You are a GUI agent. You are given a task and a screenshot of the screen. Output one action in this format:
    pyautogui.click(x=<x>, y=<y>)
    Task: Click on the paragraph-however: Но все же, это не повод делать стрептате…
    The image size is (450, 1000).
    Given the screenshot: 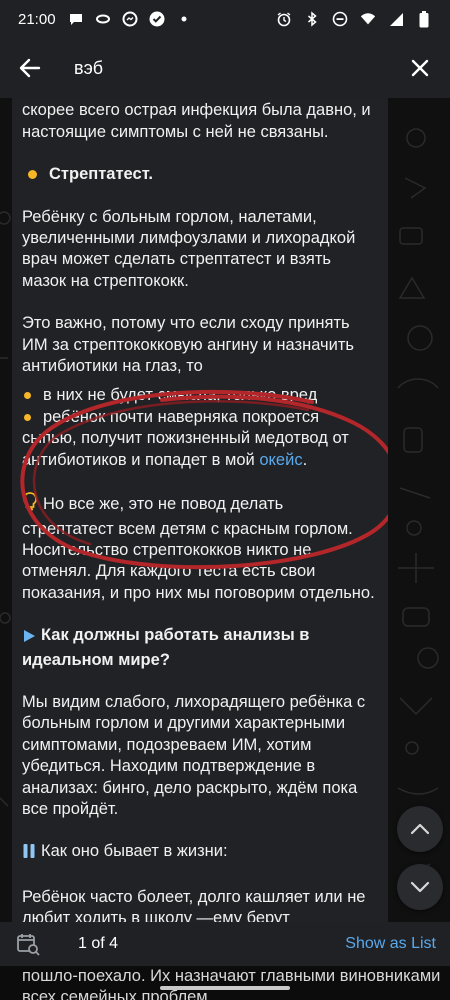 What is the action you would take?
    pyautogui.click(x=200, y=548)
    